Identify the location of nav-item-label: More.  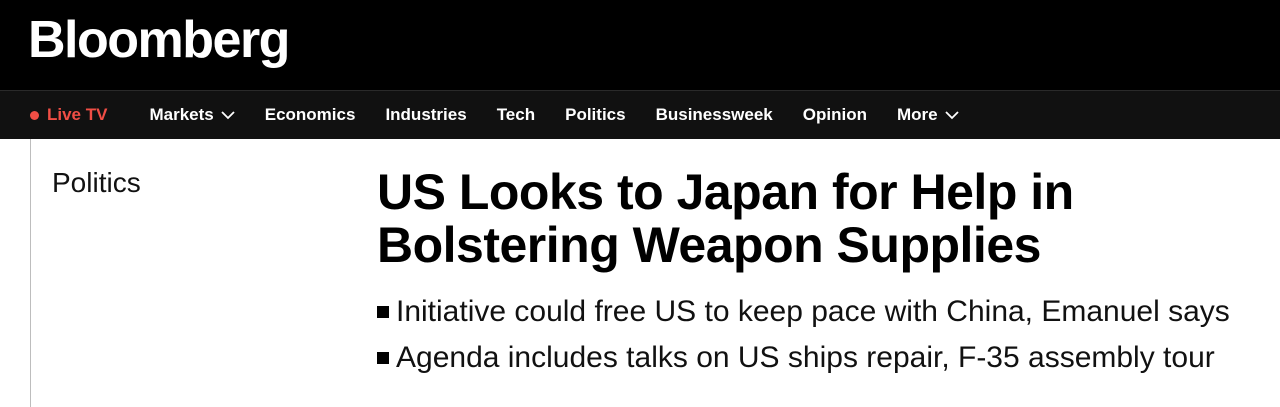
(917, 114).